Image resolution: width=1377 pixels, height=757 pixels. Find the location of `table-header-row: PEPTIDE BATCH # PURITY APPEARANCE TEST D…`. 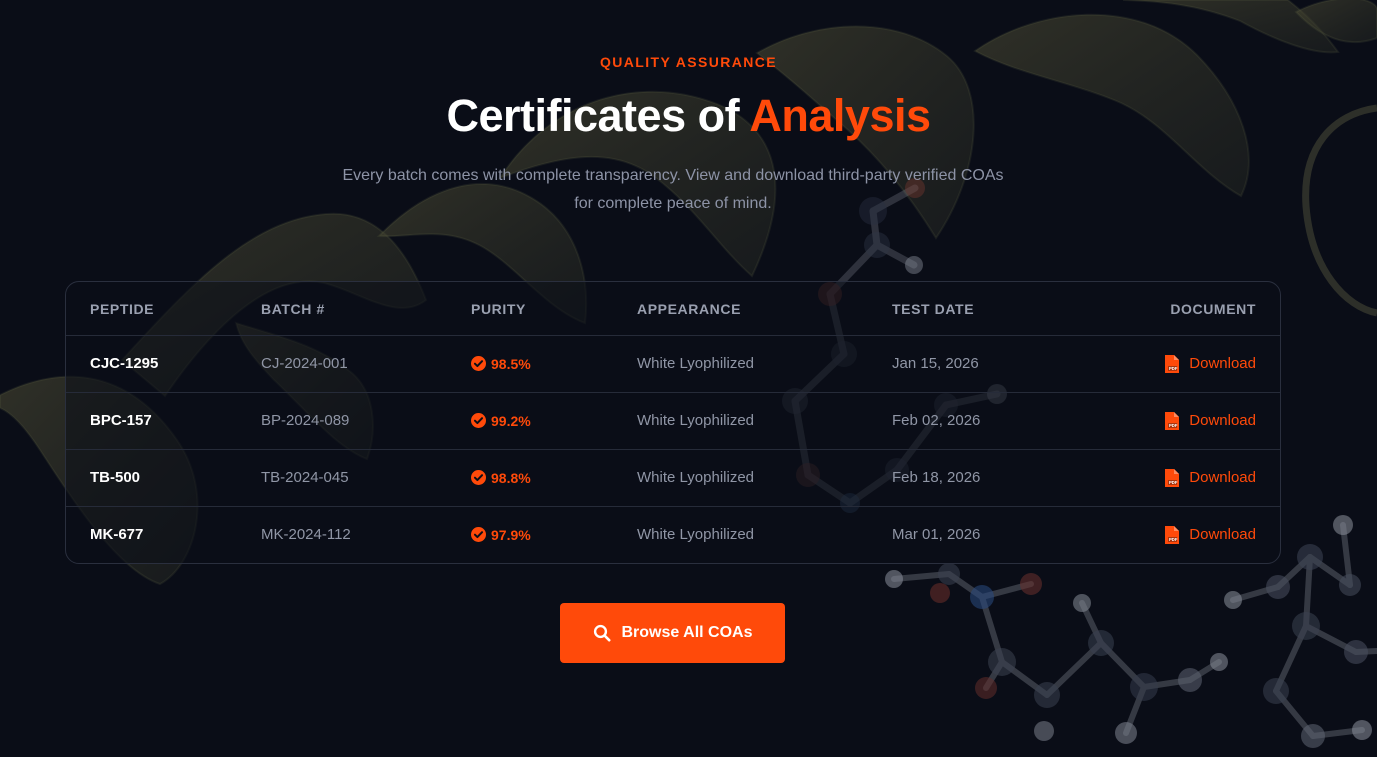

table-header-row: PEPTIDE BATCH # PURITY APPEARANCE TEST D… is located at coordinates (673, 309).